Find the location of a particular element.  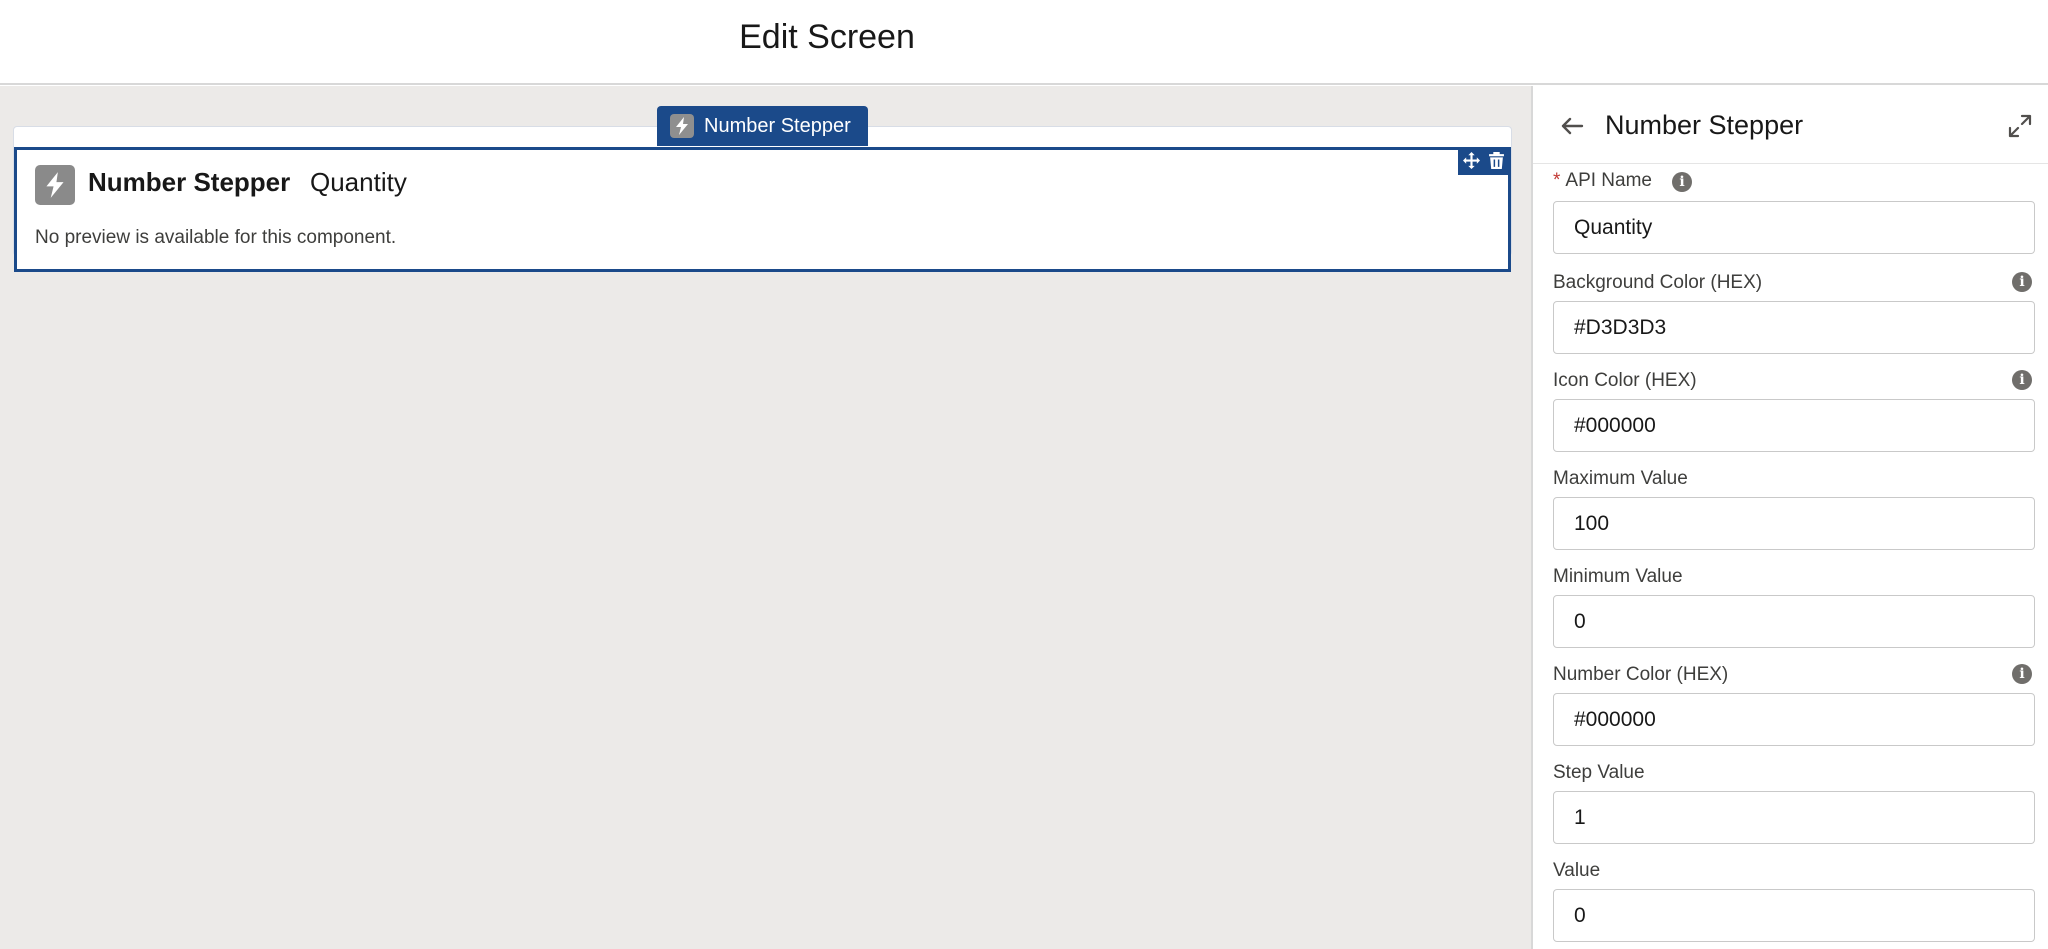

expand-icon is located at coordinates (2020, 126).